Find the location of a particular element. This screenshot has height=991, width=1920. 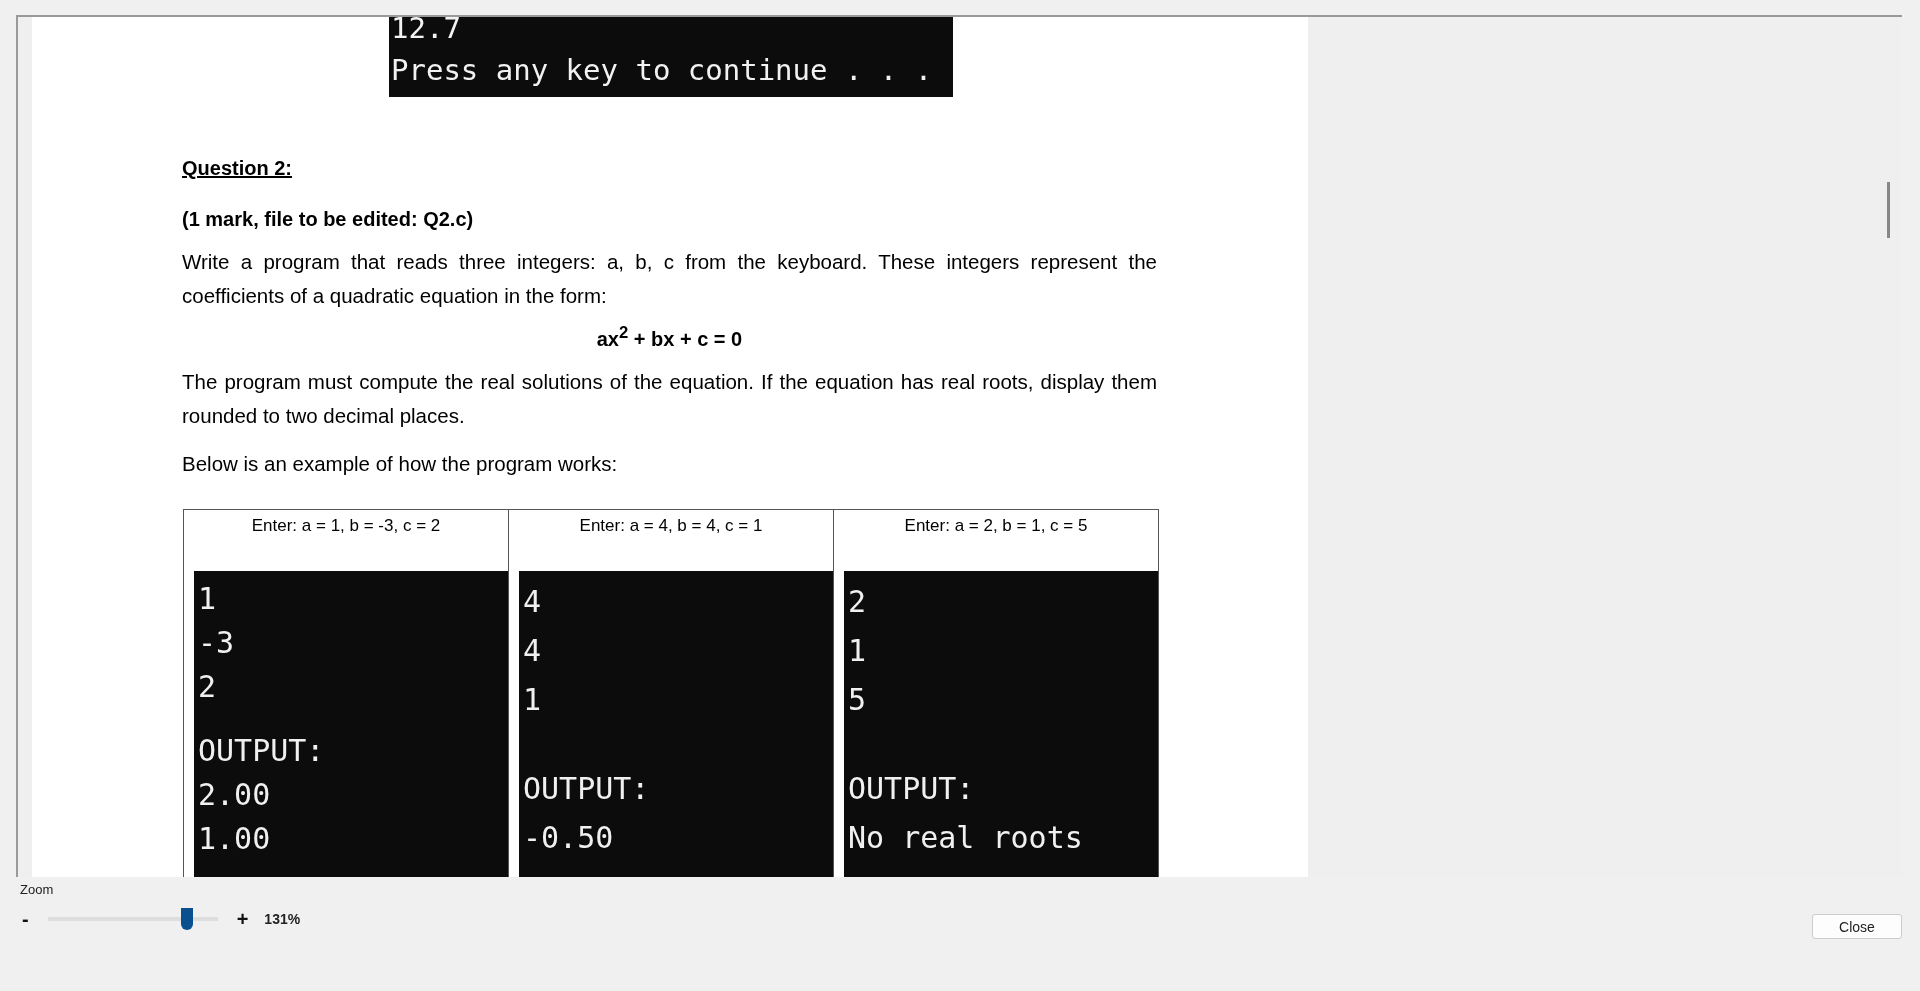

table-header-text: Enter: a = 4, b = 4, c = 1 is located at coordinates (671, 525).